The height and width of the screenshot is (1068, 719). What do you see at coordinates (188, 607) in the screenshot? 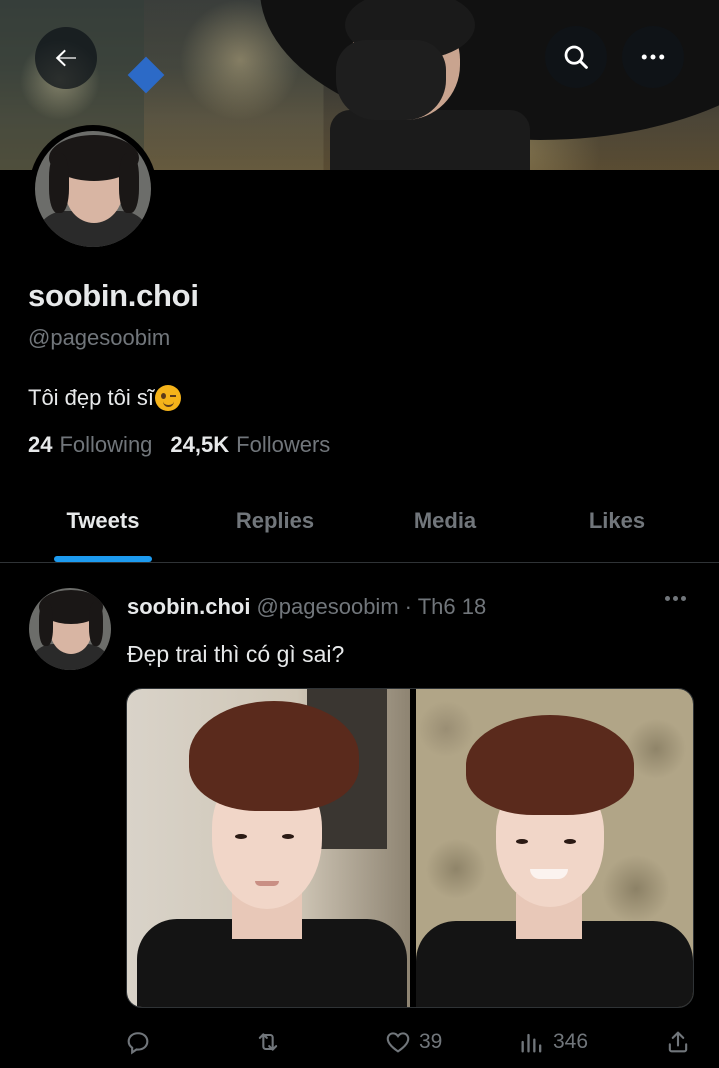
I see `tweet-author-name: soobin.choi` at bounding box center [188, 607].